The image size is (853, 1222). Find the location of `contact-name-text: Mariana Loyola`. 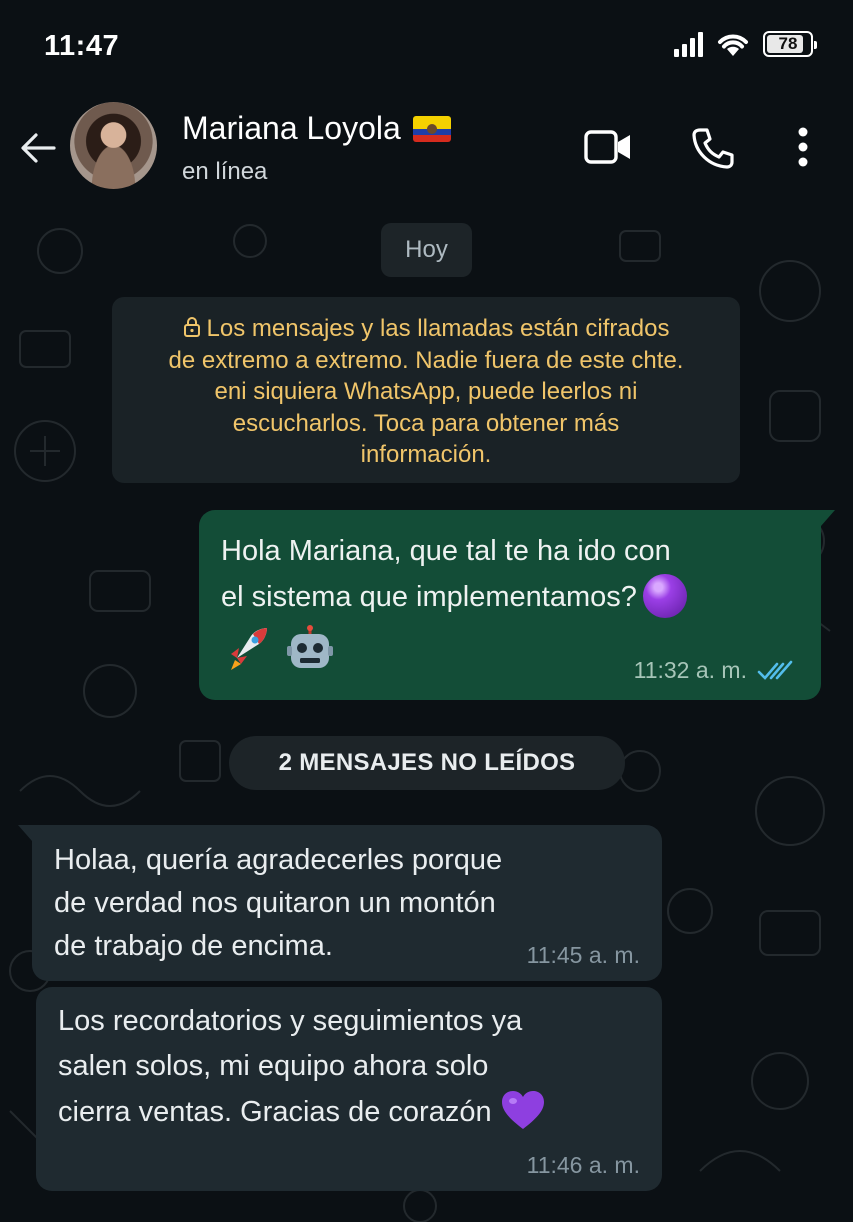

contact-name-text: Mariana Loyola is located at coordinates (291, 128).